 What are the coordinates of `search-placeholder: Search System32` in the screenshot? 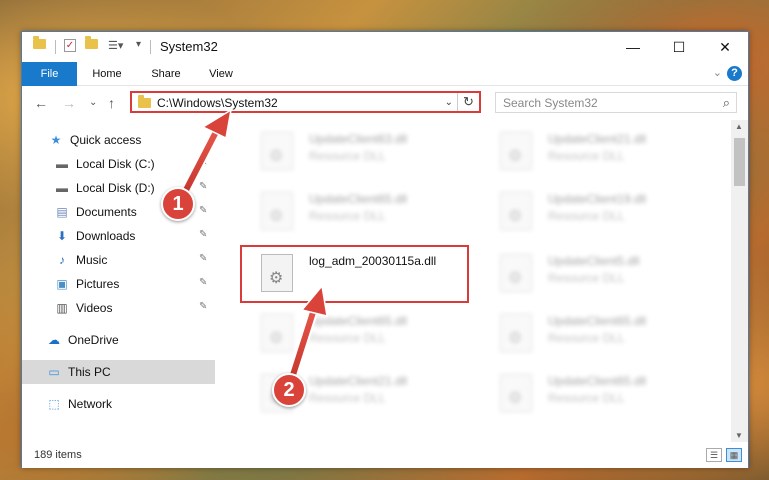 It's located at (550, 103).